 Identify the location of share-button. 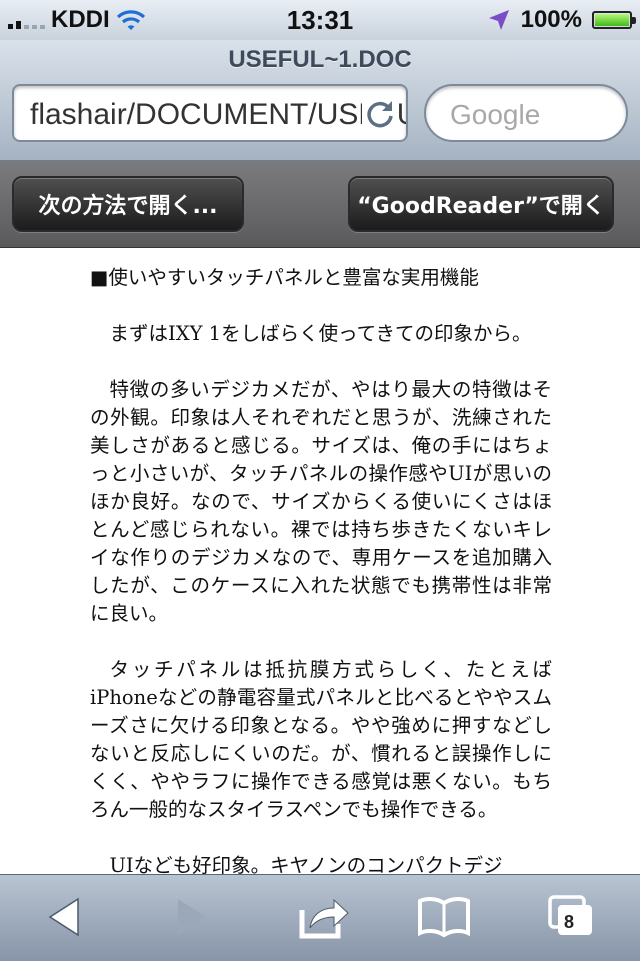
(324, 917).